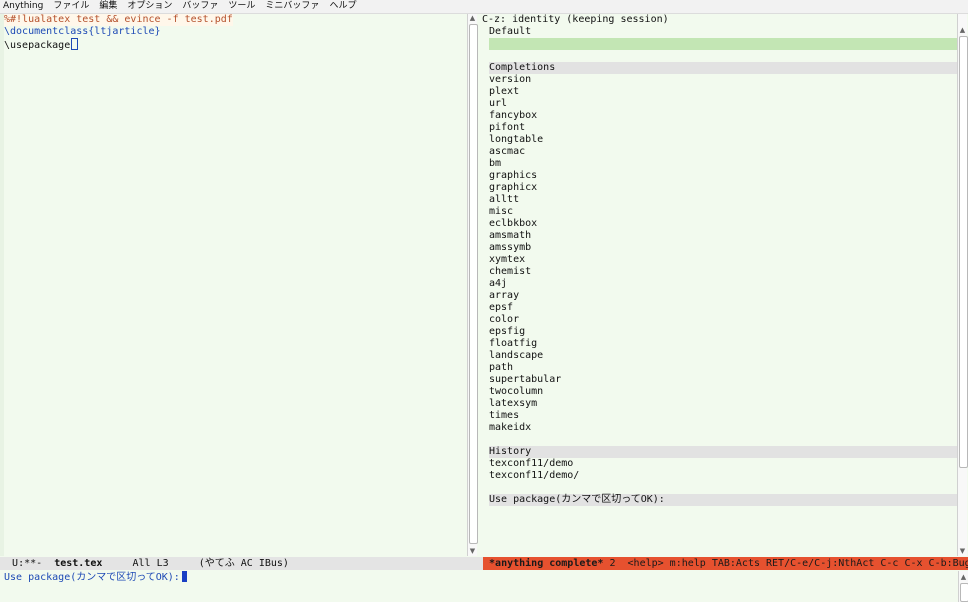 This screenshot has width=968, height=602. I want to click on modeline-modes: (やてふ AC IBus), so click(244, 563).